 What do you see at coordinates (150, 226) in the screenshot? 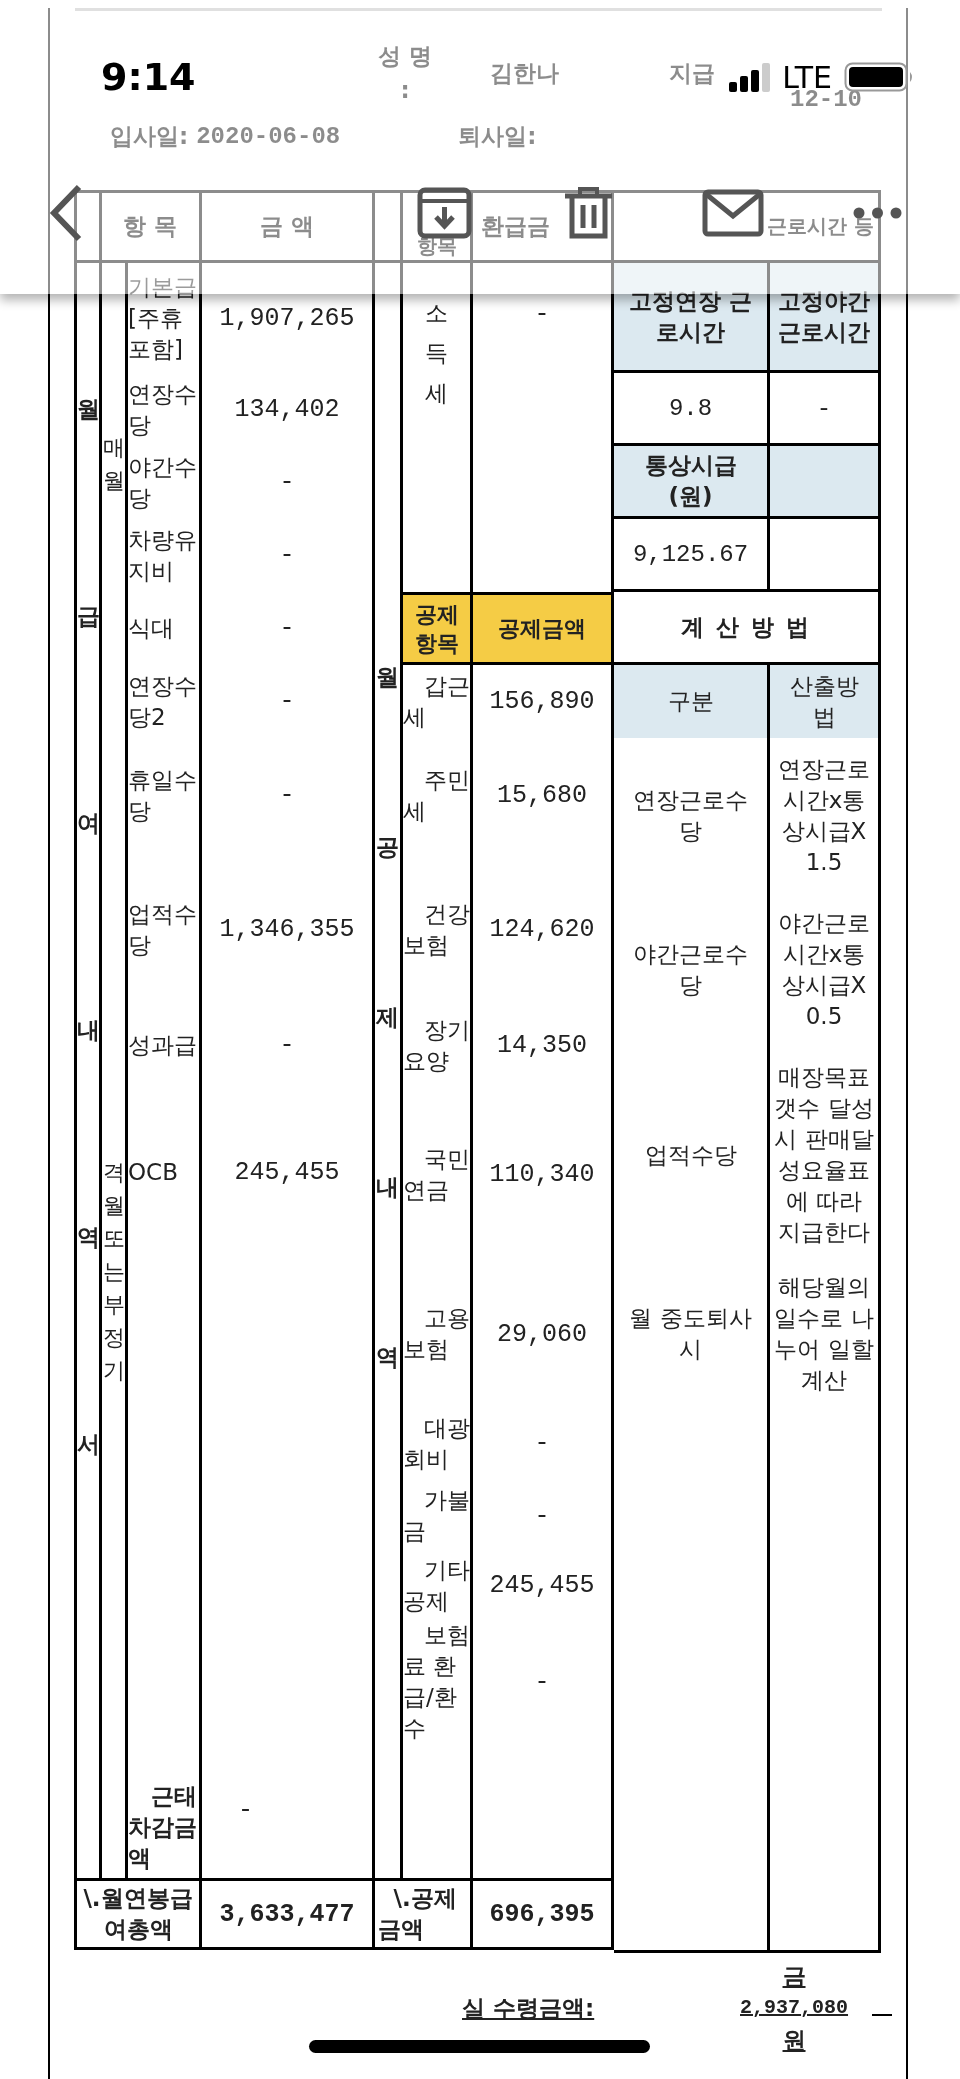
I see `column-header: 항 목` at bounding box center [150, 226].